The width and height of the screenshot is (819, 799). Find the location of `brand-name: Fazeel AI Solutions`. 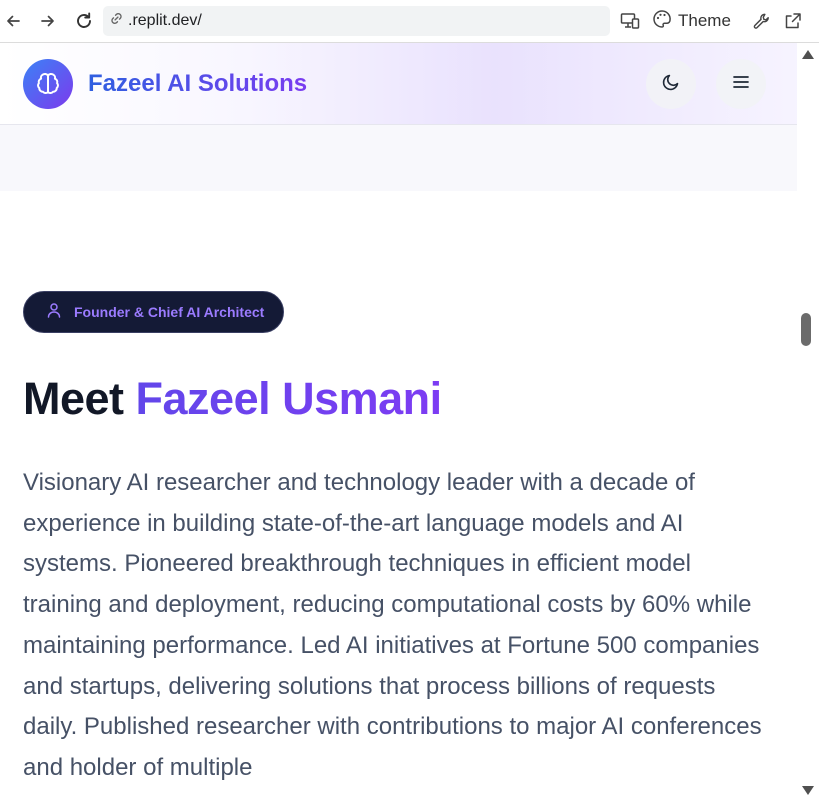

brand-name: Fazeel AI Solutions is located at coordinates (197, 84).